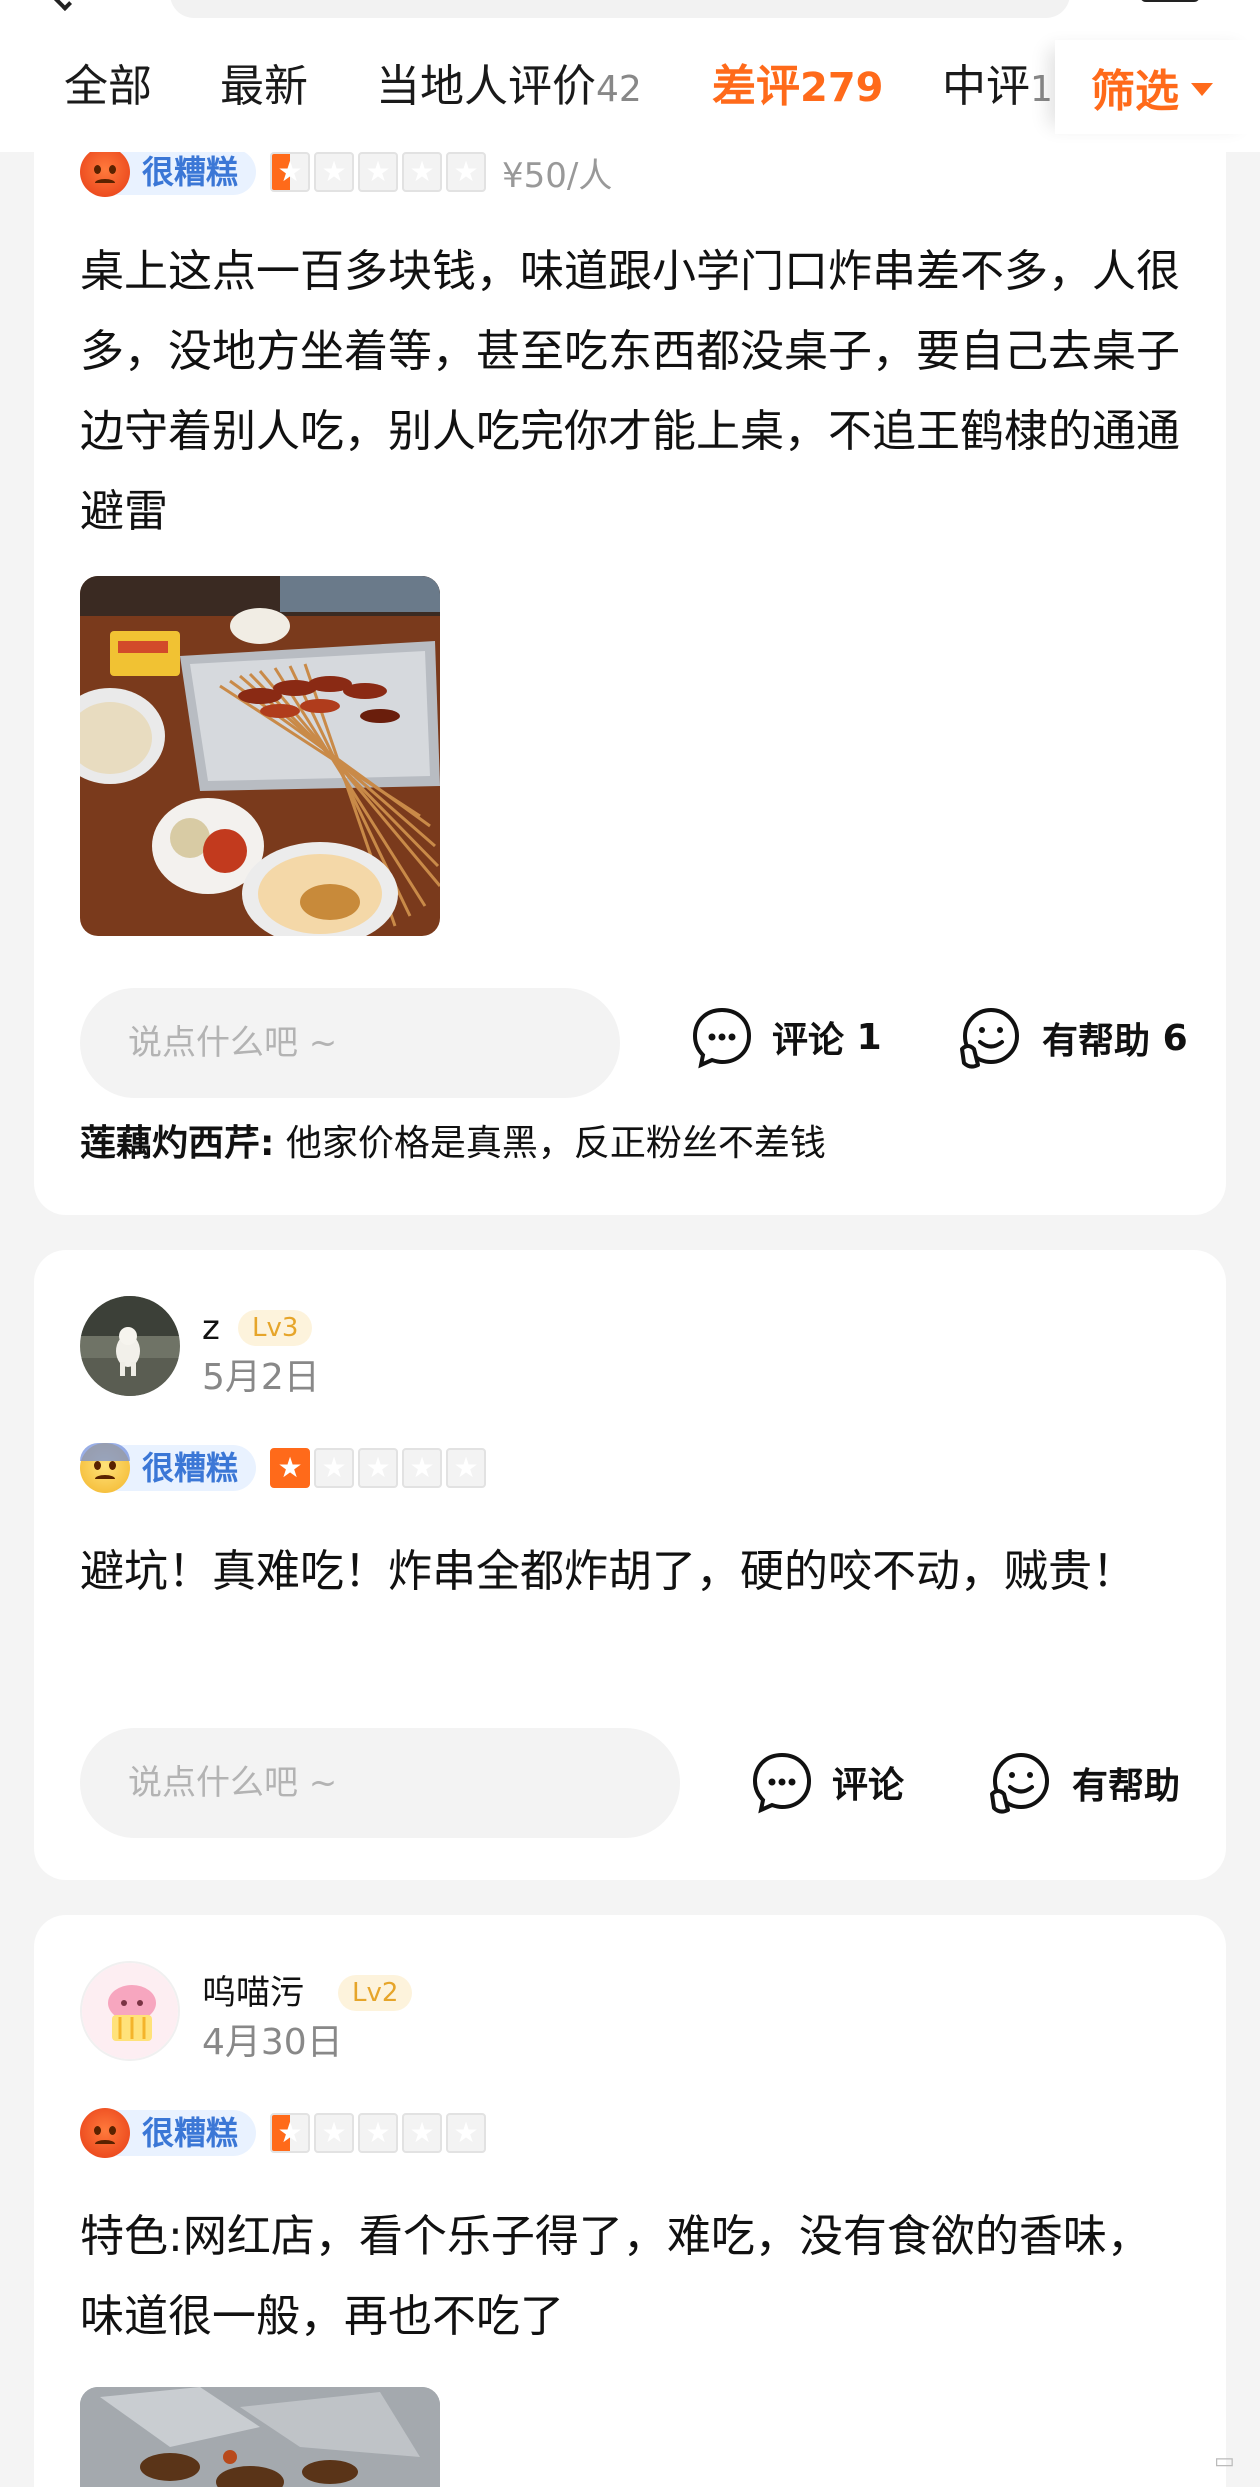 The width and height of the screenshot is (1260, 2487). I want to click on tab-label: 最新, so click(264, 86).